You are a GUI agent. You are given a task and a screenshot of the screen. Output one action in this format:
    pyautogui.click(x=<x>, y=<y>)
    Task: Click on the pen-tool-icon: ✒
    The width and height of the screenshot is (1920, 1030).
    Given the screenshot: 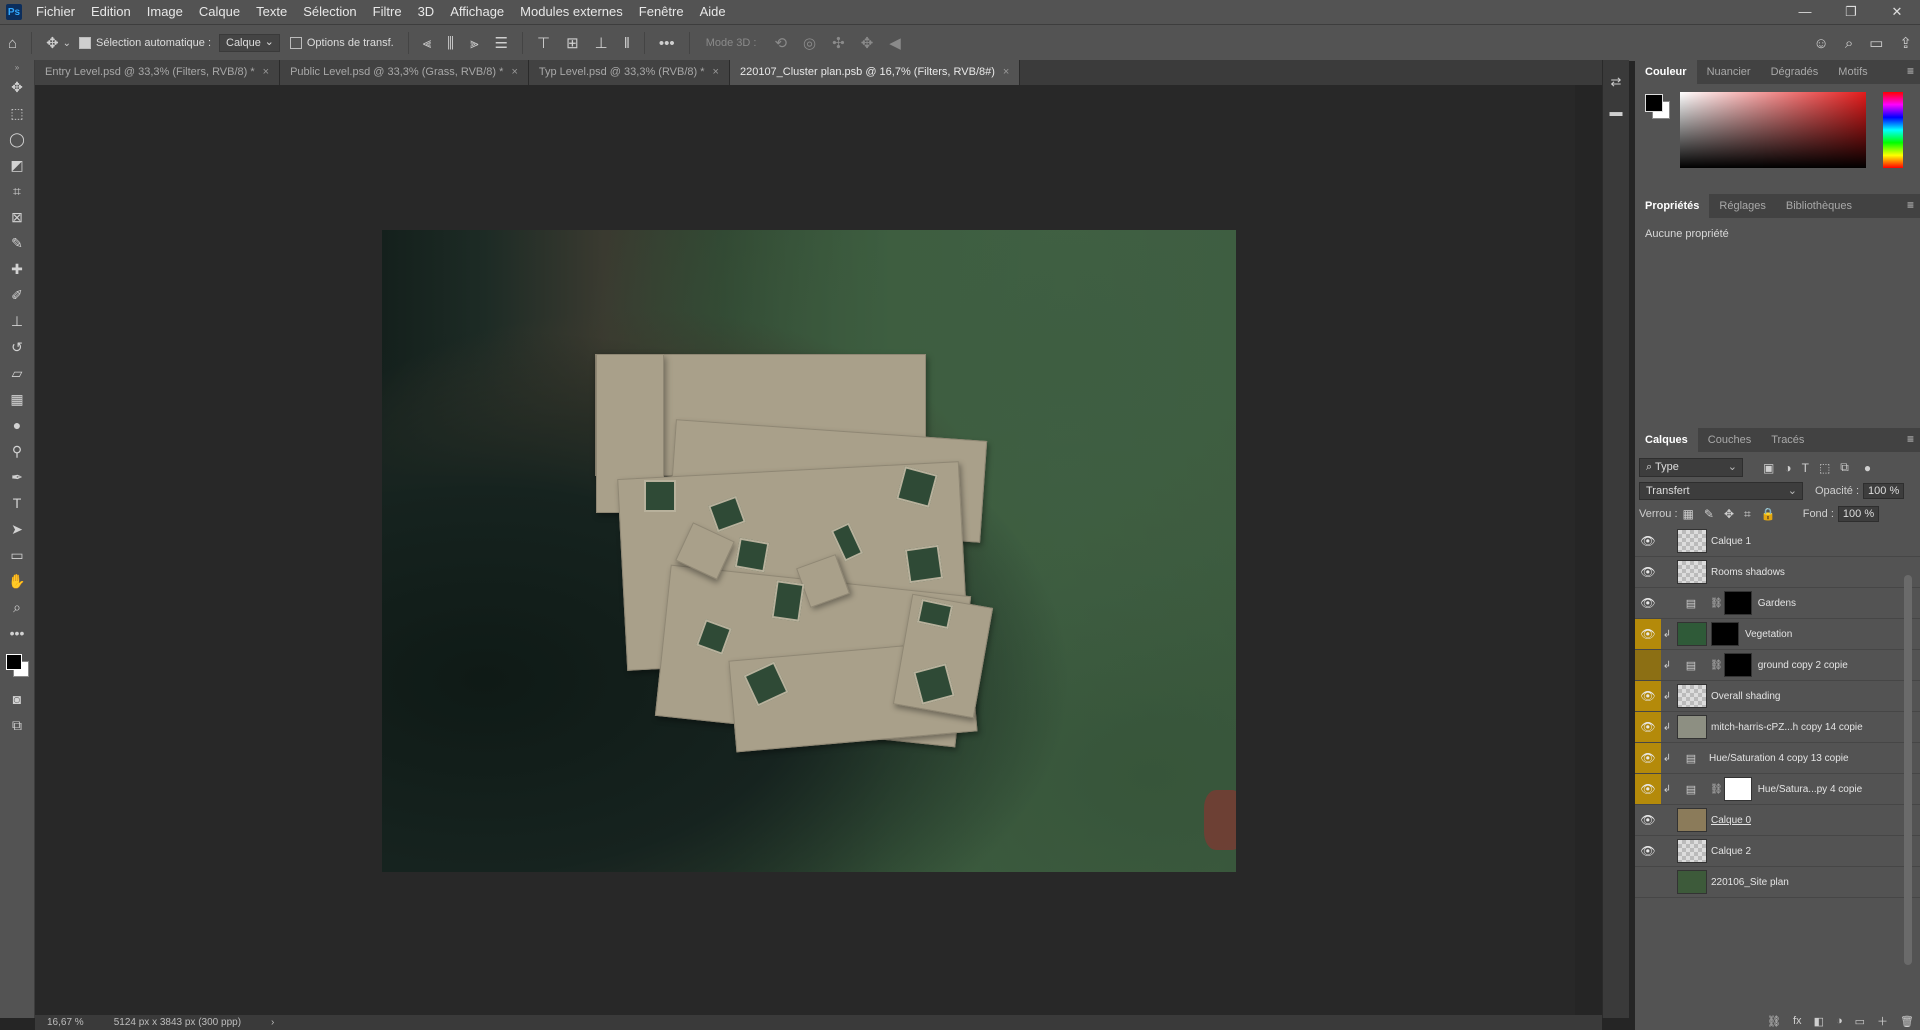 What is the action you would take?
    pyautogui.click(x=17, y=477)
    